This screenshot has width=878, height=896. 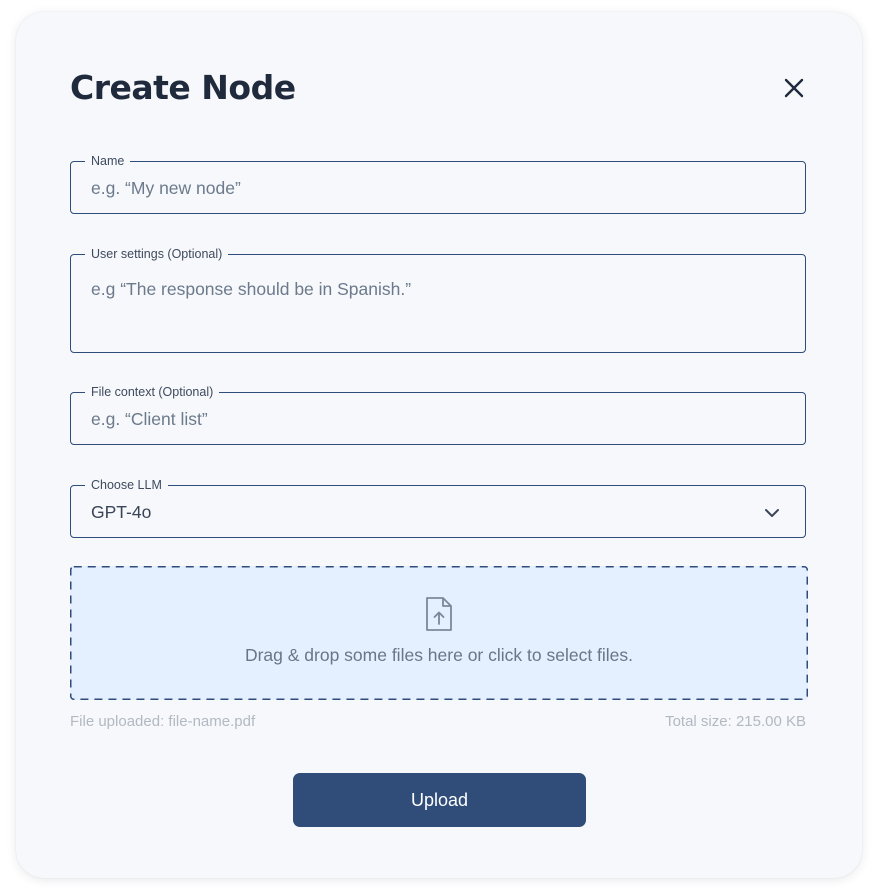 I want to click on name-field-placeholder: e.g. “My new node”, so click(x=166, y=188).